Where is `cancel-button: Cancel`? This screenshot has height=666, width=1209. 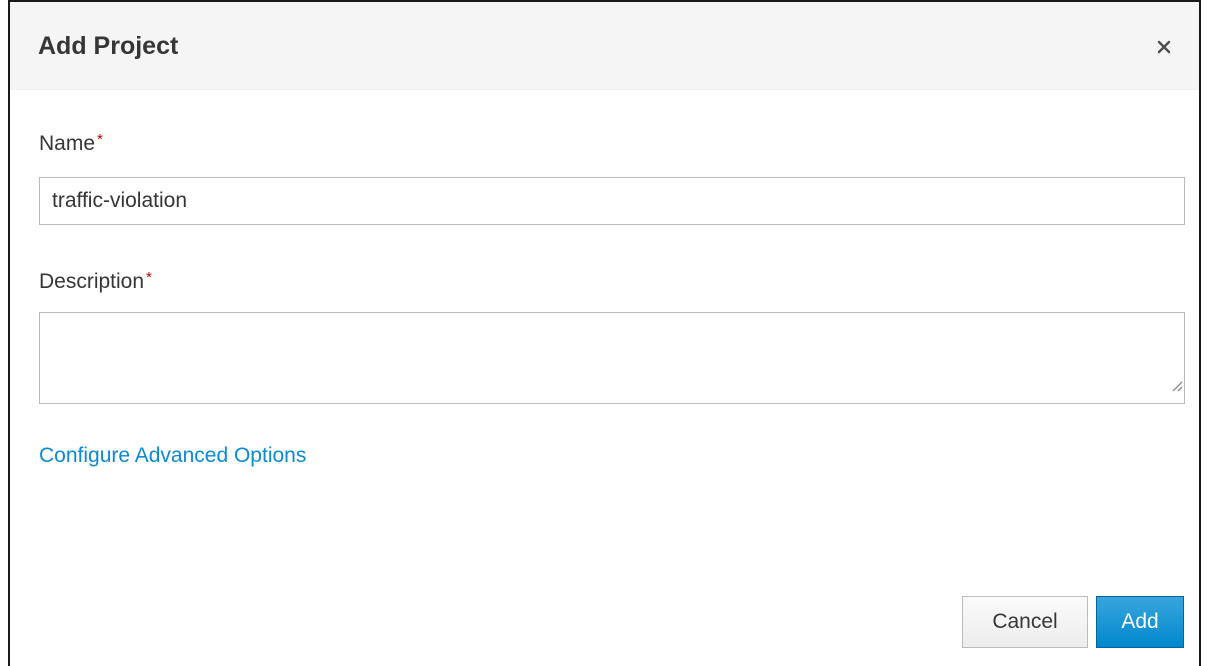 cancel-button: Cancel is located at coordinates (1025, 622).